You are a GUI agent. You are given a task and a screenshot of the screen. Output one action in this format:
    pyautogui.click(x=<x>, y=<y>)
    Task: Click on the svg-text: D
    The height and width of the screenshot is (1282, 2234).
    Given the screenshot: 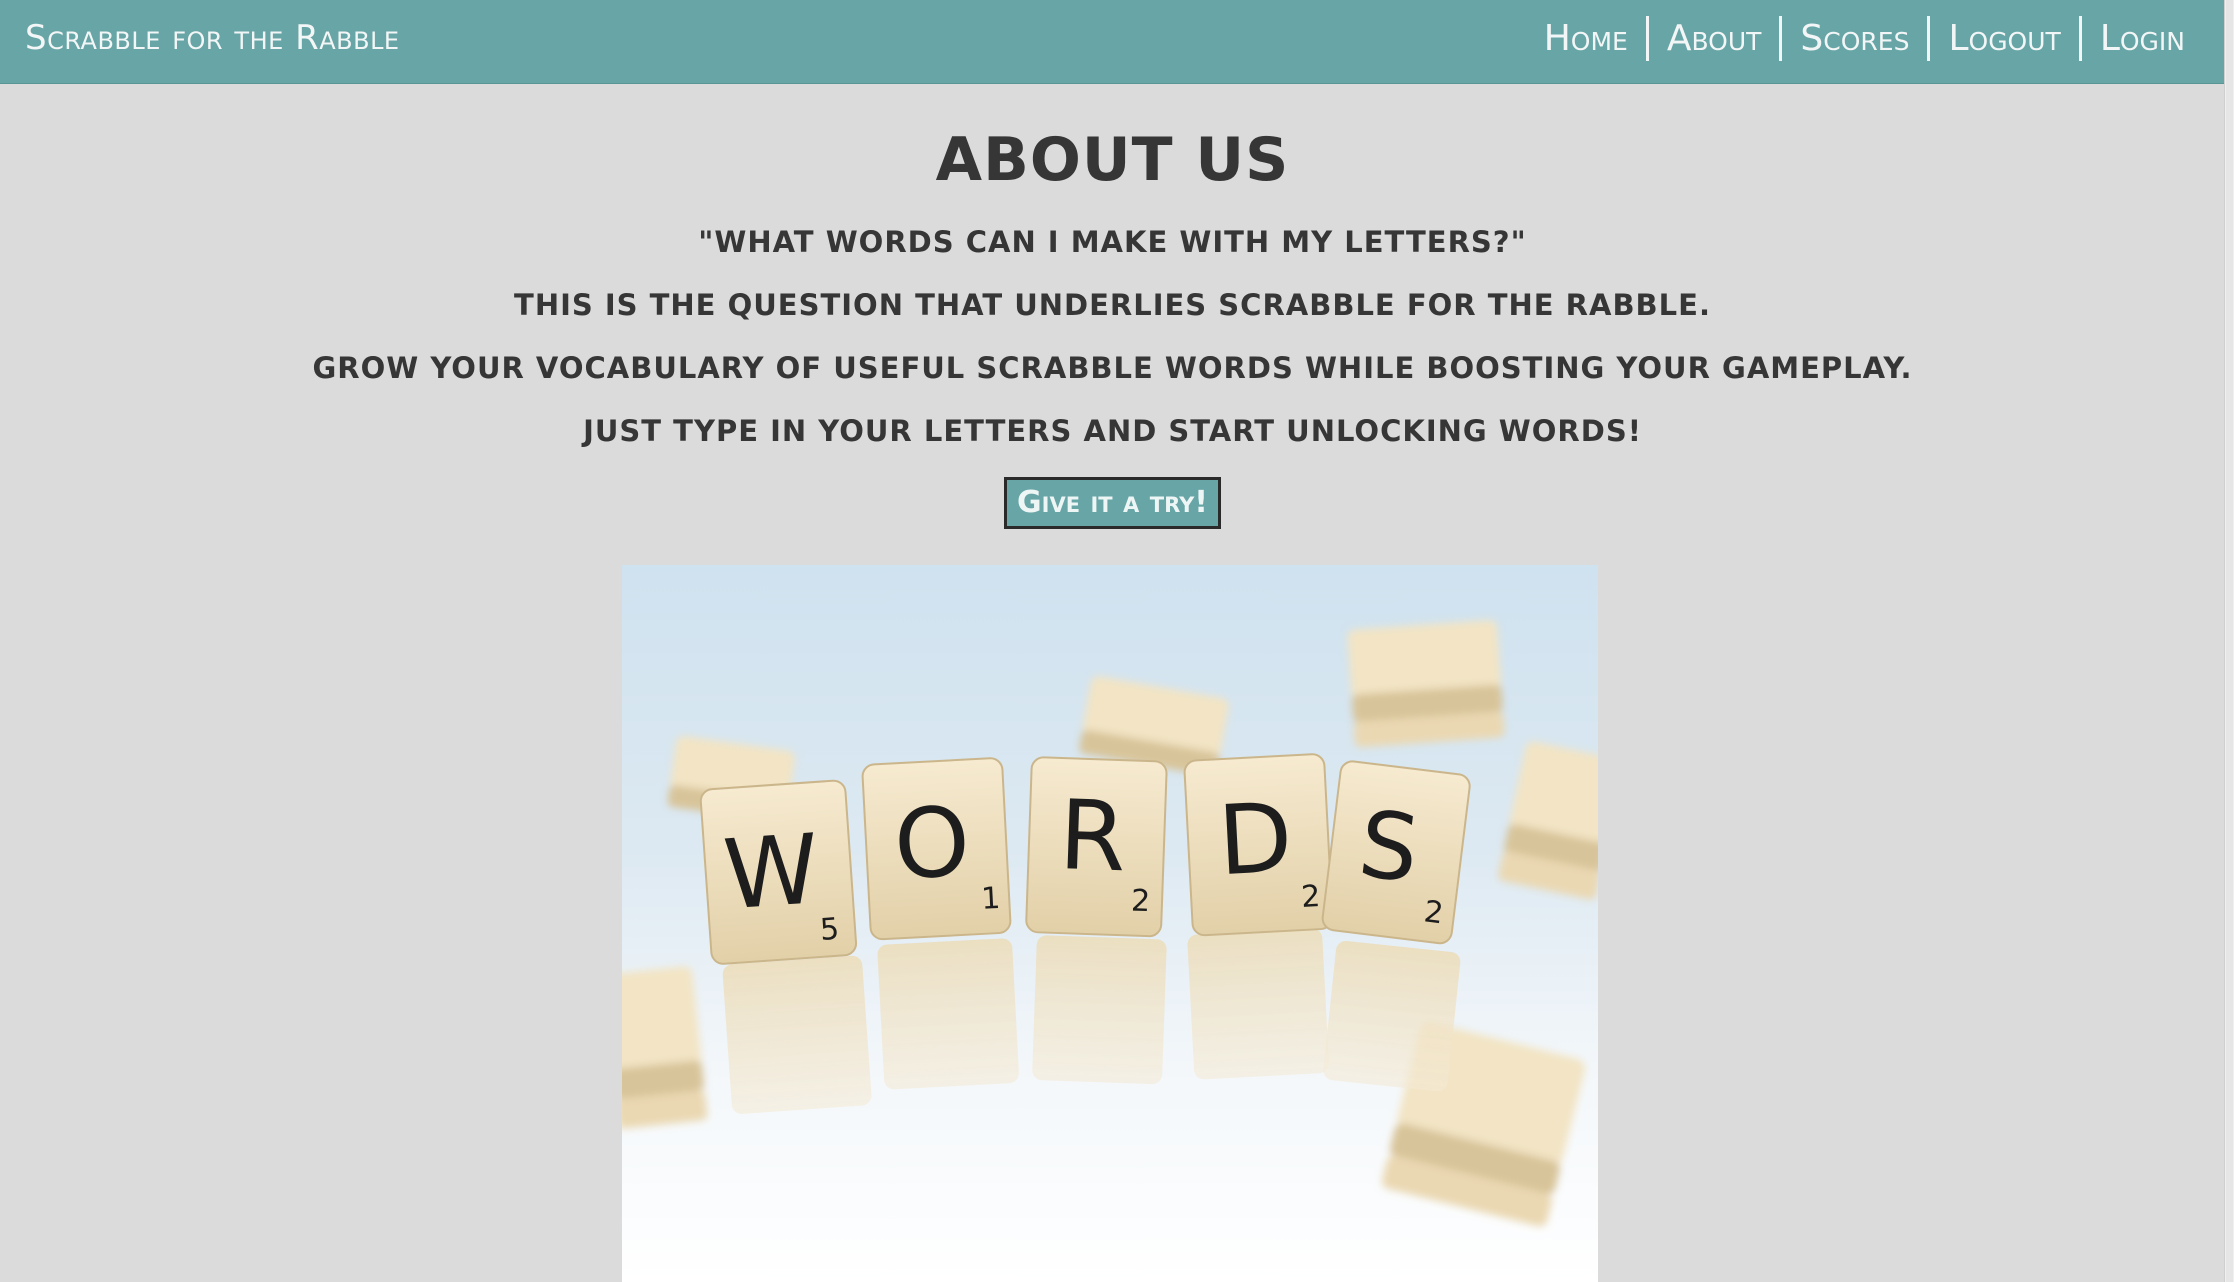 What is the action you would take?
    pyautogui.click(x=1255, y=840)
    